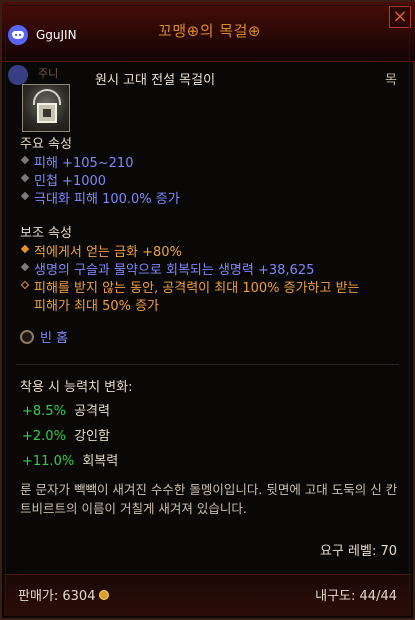  Describe the element at coordinates (27, 336) in the screenshot. I see `socket-icon` at that location.